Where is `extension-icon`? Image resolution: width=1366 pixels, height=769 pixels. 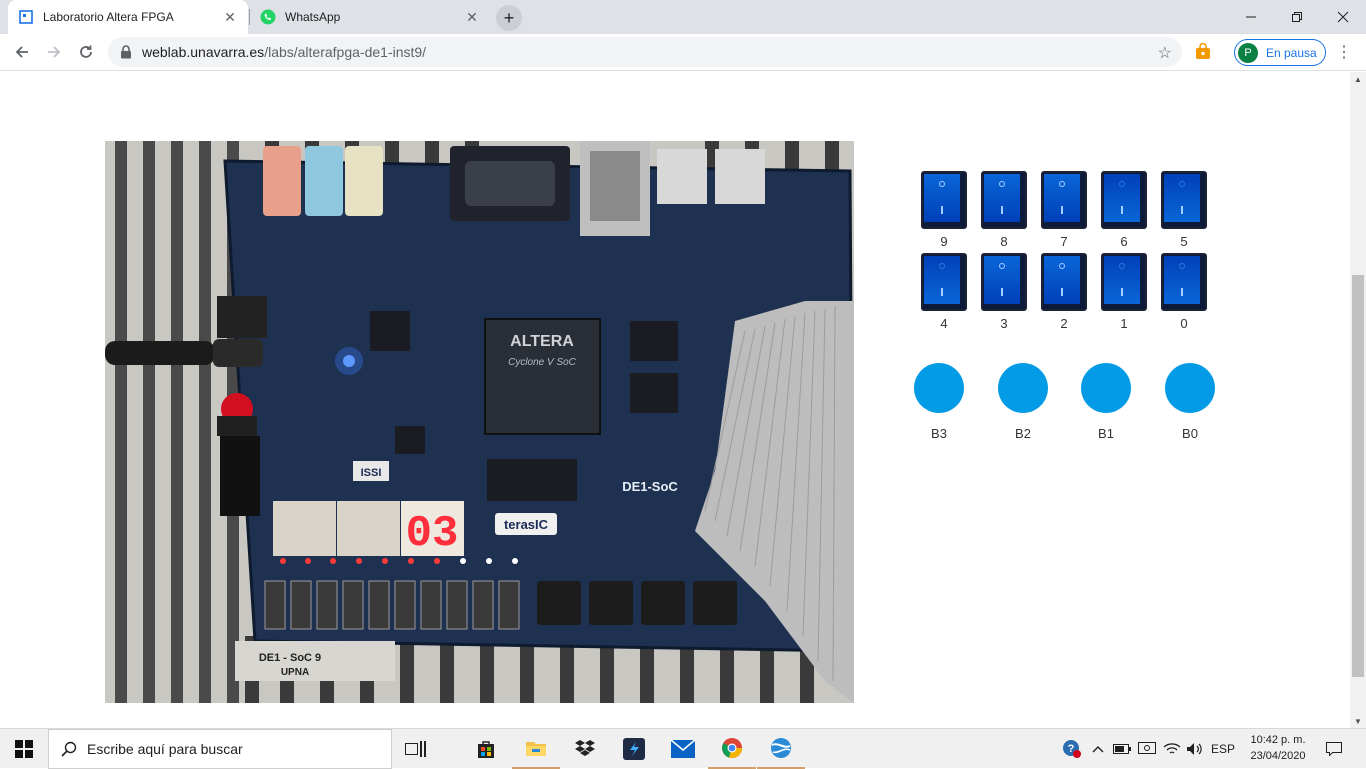
extension-icon is located at coordinates (1203, 51).